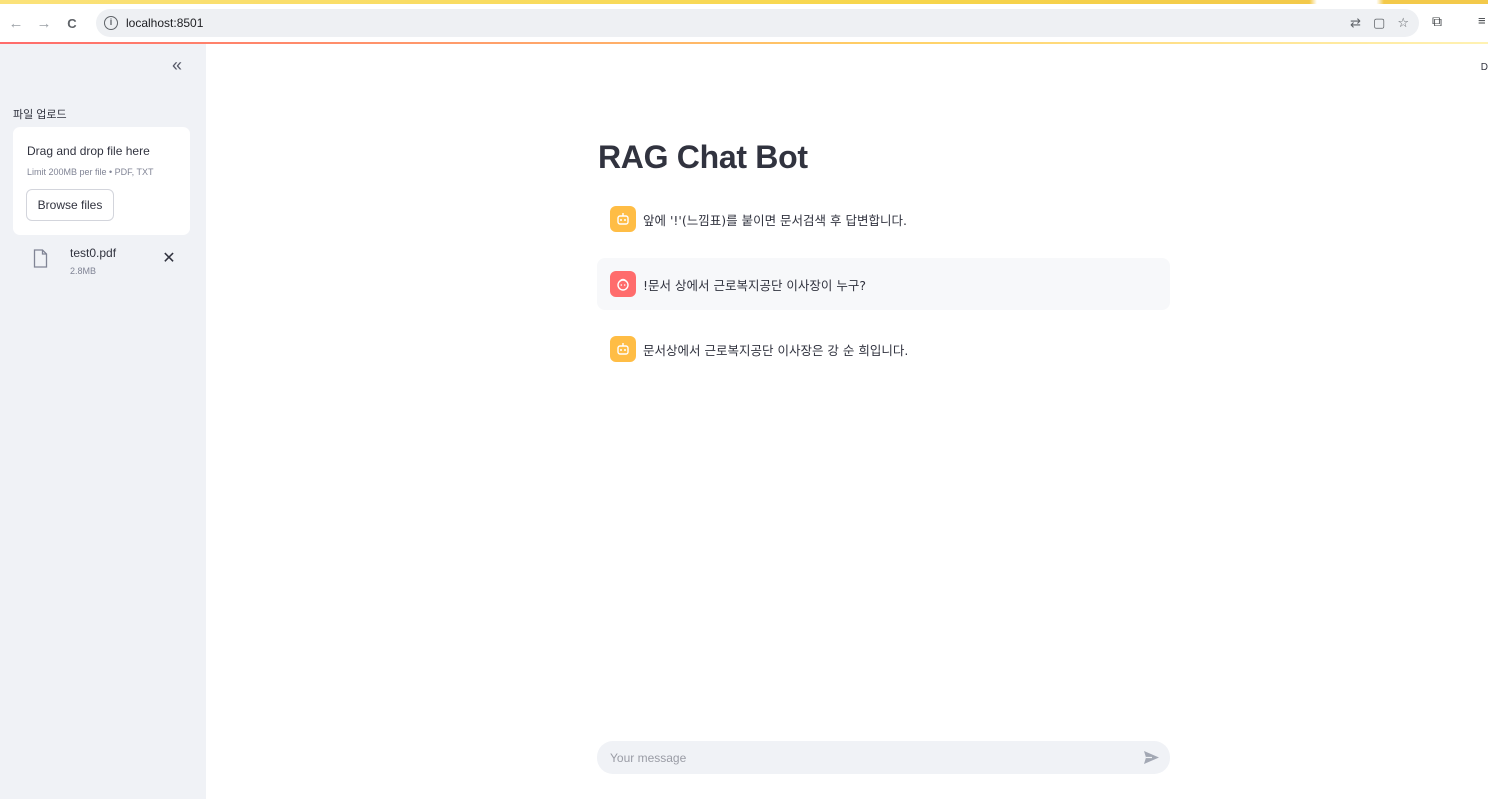  I want to click on star-icon: ☆, so click(1403, 23).